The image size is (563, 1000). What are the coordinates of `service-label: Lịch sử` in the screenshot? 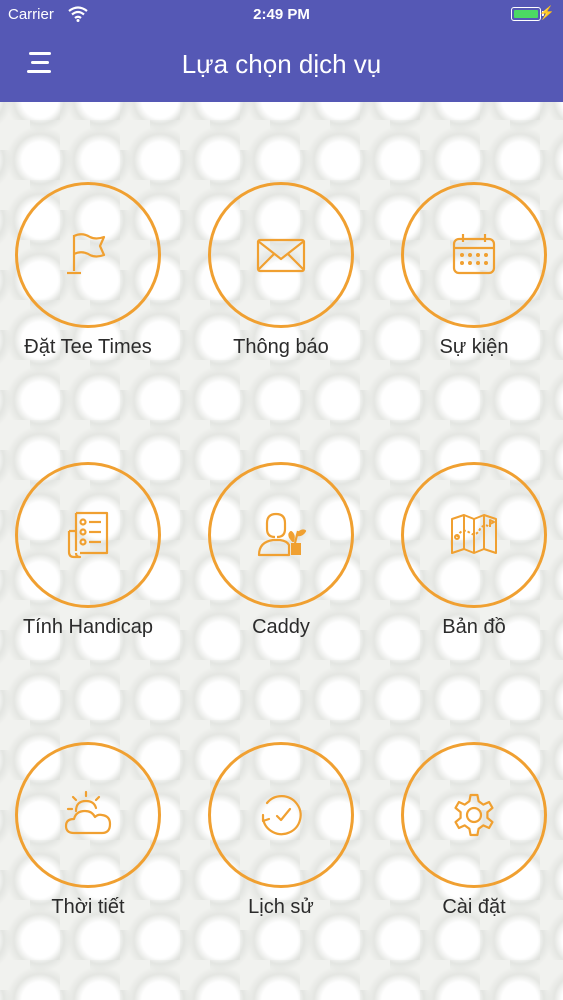 It's located at (281, 907).